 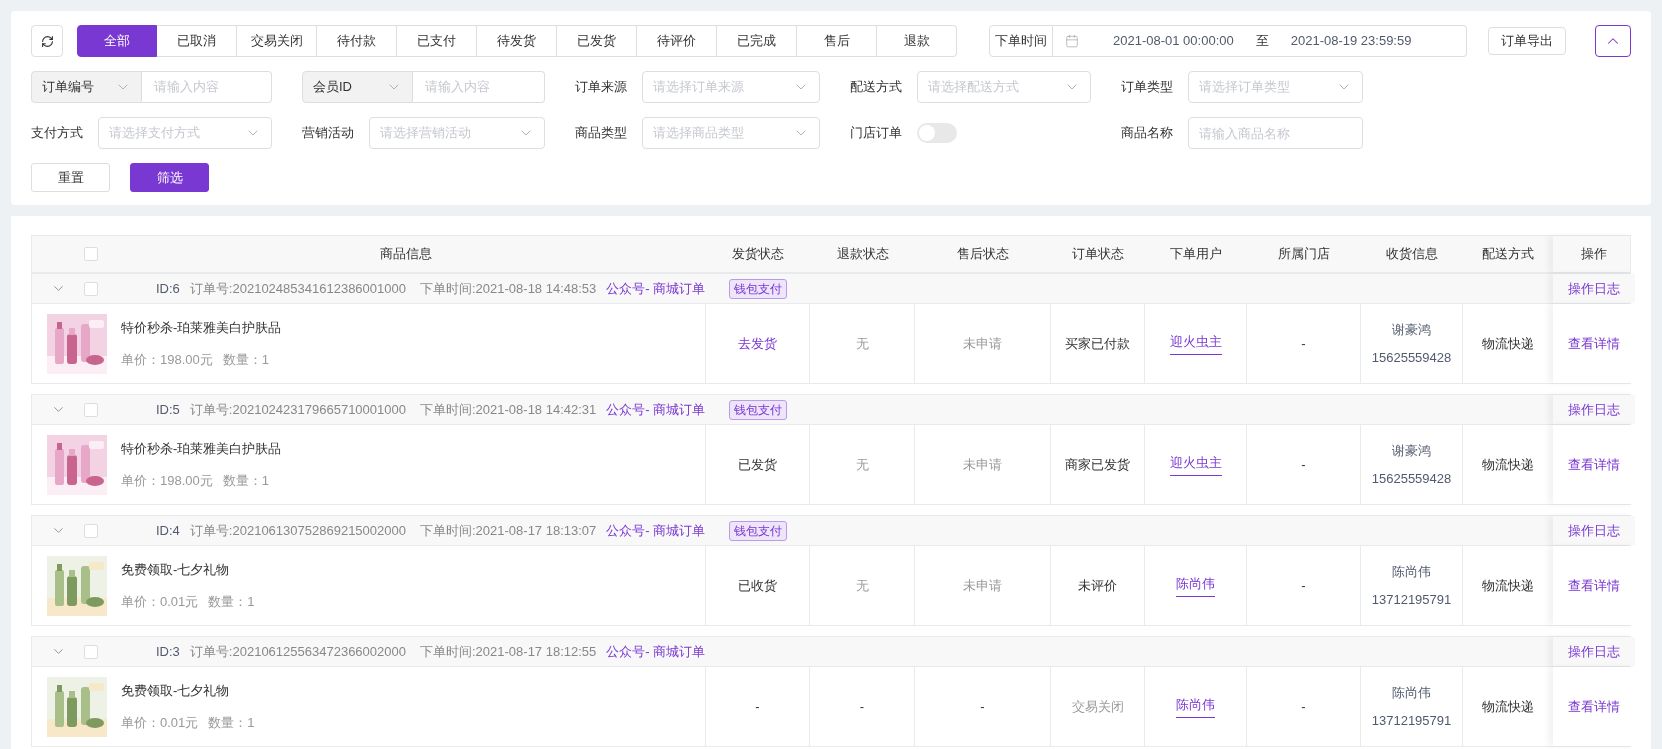 I want to click on status-tab: 待付款, so click(x=357, y=41).